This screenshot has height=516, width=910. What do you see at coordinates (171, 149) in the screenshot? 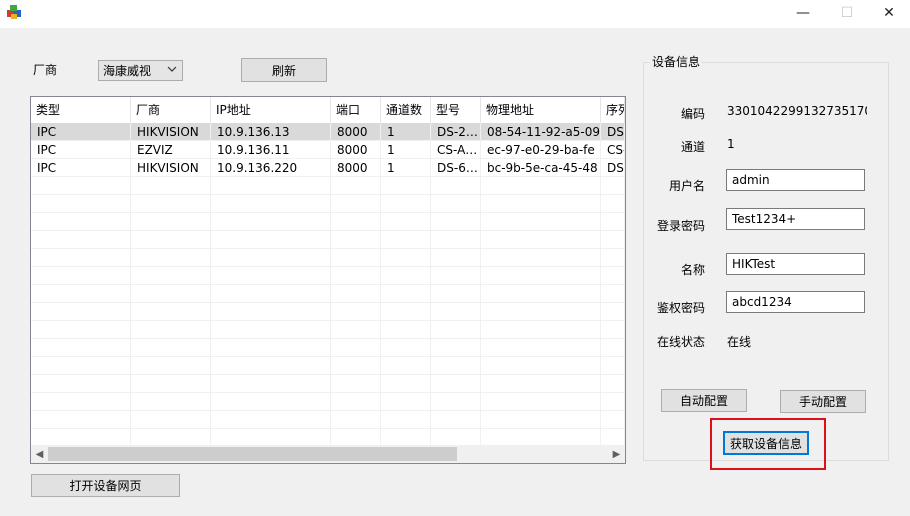
I see `table-cell: EZVIZ` at bounding box center [171, 149].